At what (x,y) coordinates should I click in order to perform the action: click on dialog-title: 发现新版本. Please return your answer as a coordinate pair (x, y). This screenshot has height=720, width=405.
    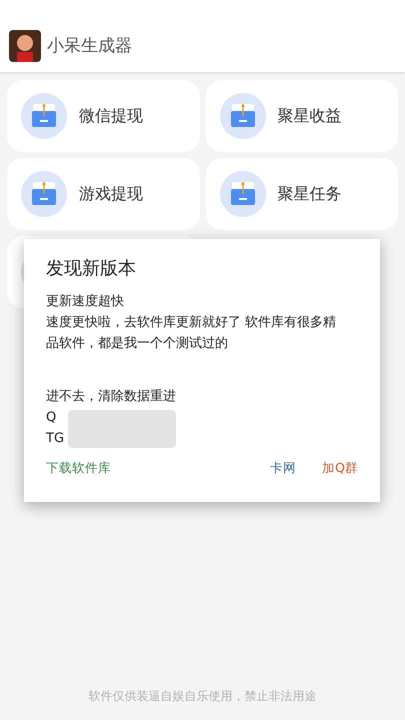
    Looking at the image, I should click on (91, 269).